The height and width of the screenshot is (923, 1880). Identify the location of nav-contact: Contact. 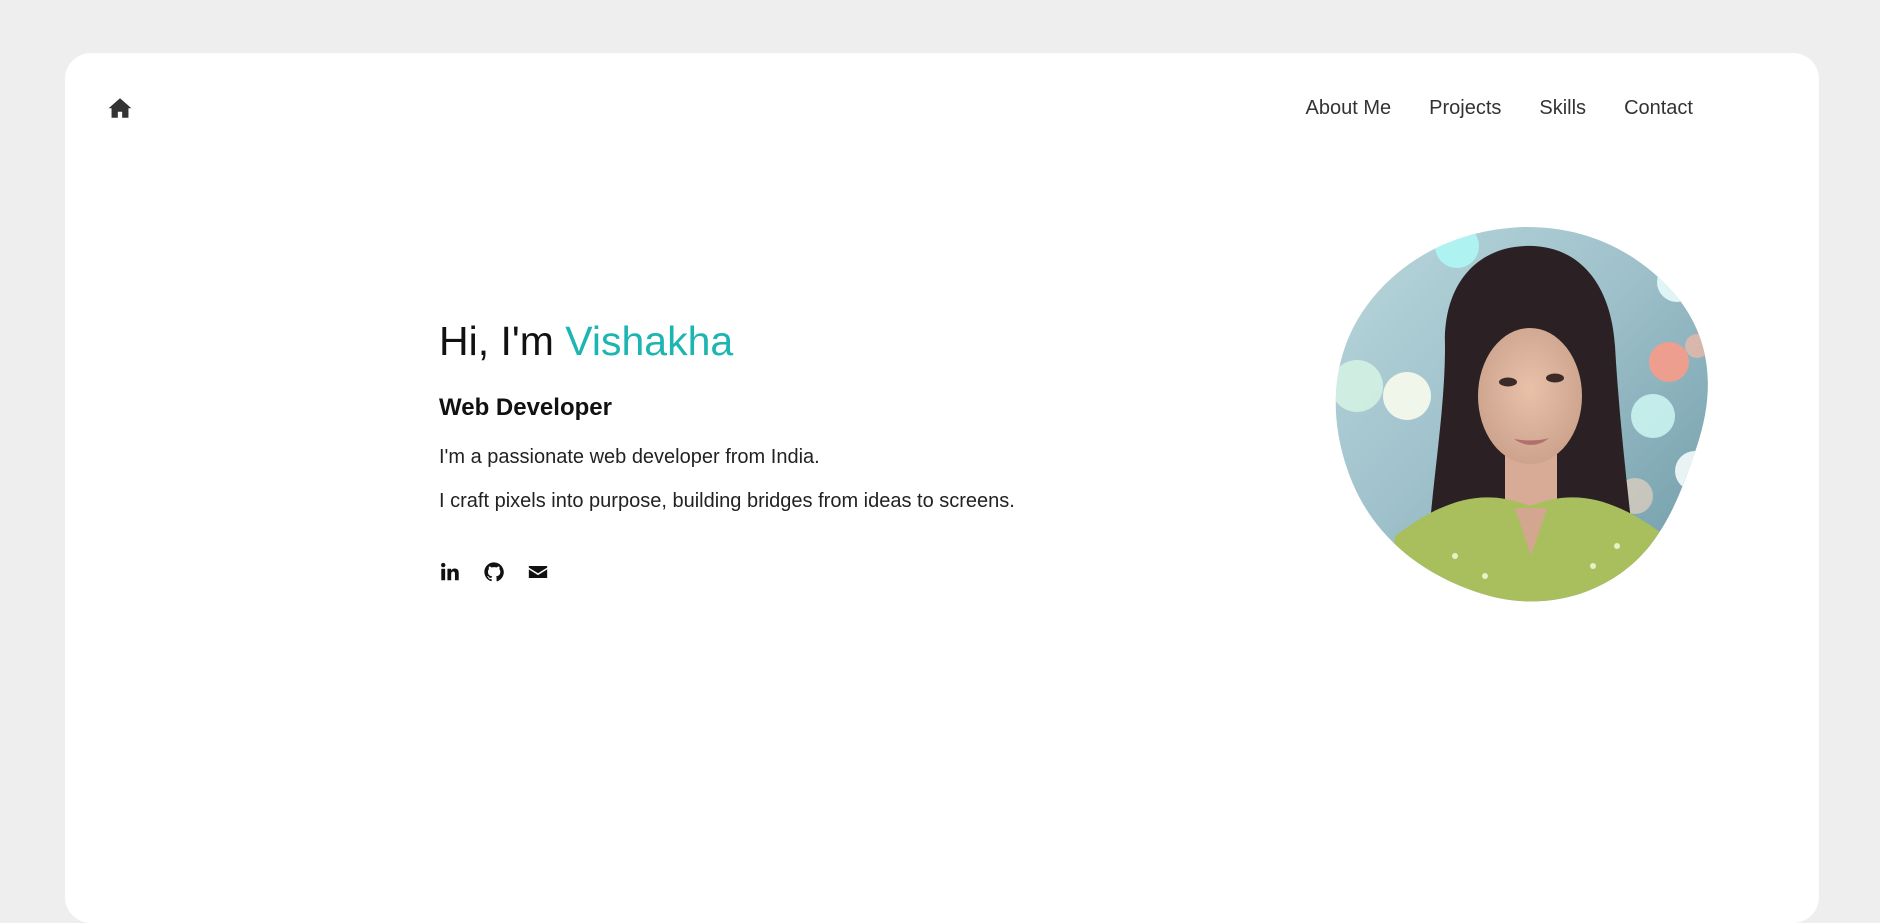
(1658, 108).